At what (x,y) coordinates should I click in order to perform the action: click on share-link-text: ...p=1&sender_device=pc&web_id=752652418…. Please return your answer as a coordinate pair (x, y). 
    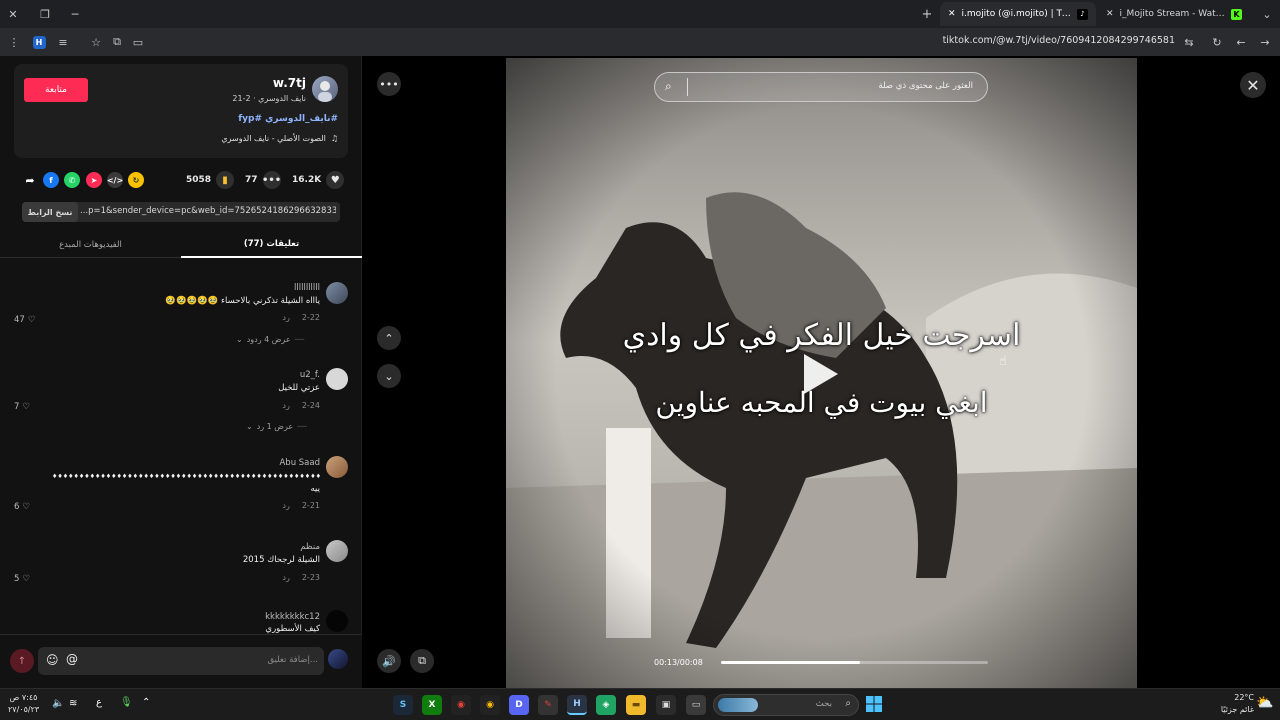
    Looking at the image, I should click on (208, 211).